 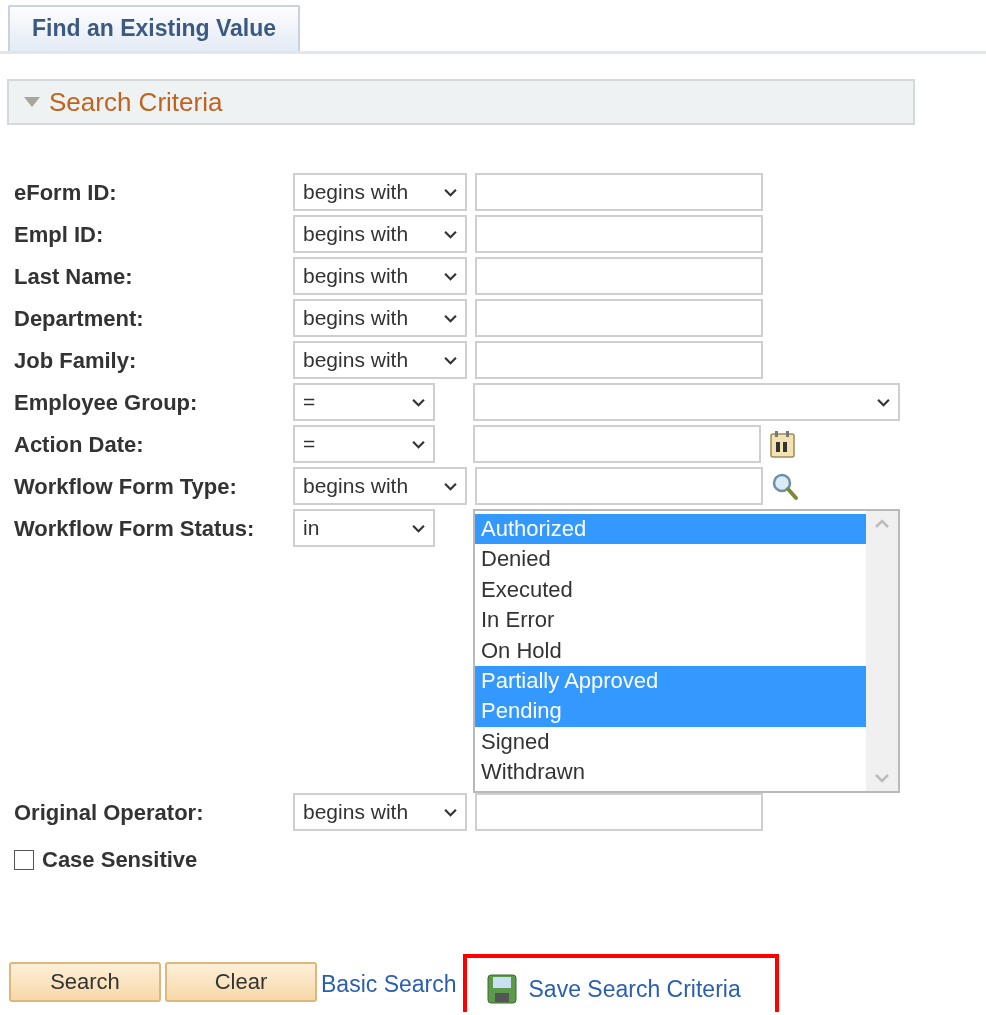 I want to click on scrollbar, so click(x=882, y=651).